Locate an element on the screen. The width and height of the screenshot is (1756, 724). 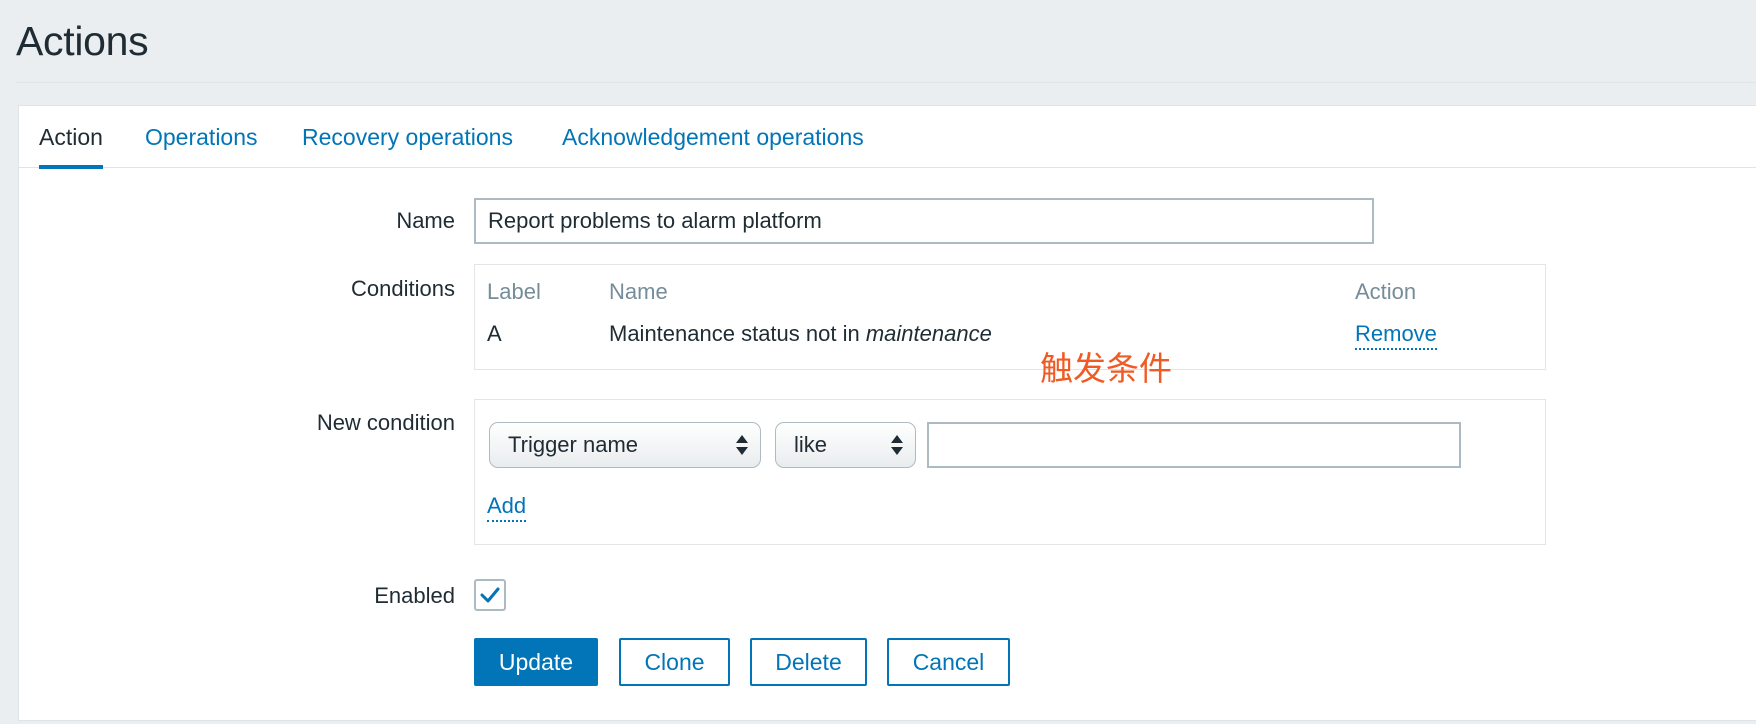
conditions-label: Conditions is located at coordinates (403, 288).